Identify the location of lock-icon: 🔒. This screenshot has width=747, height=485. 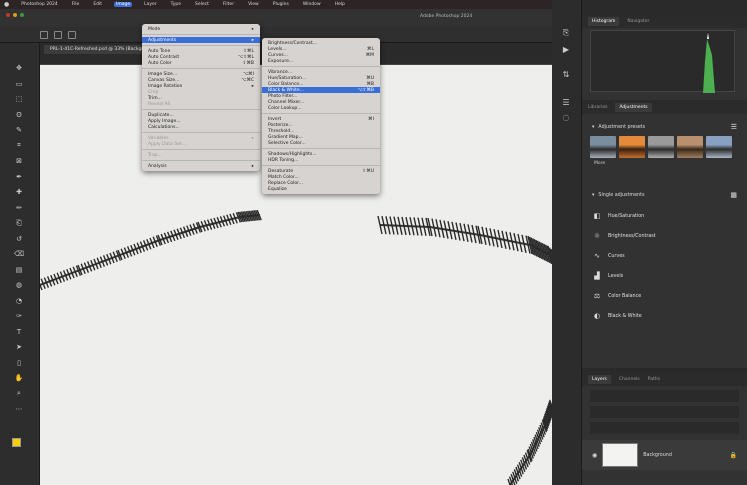
(733, 455).